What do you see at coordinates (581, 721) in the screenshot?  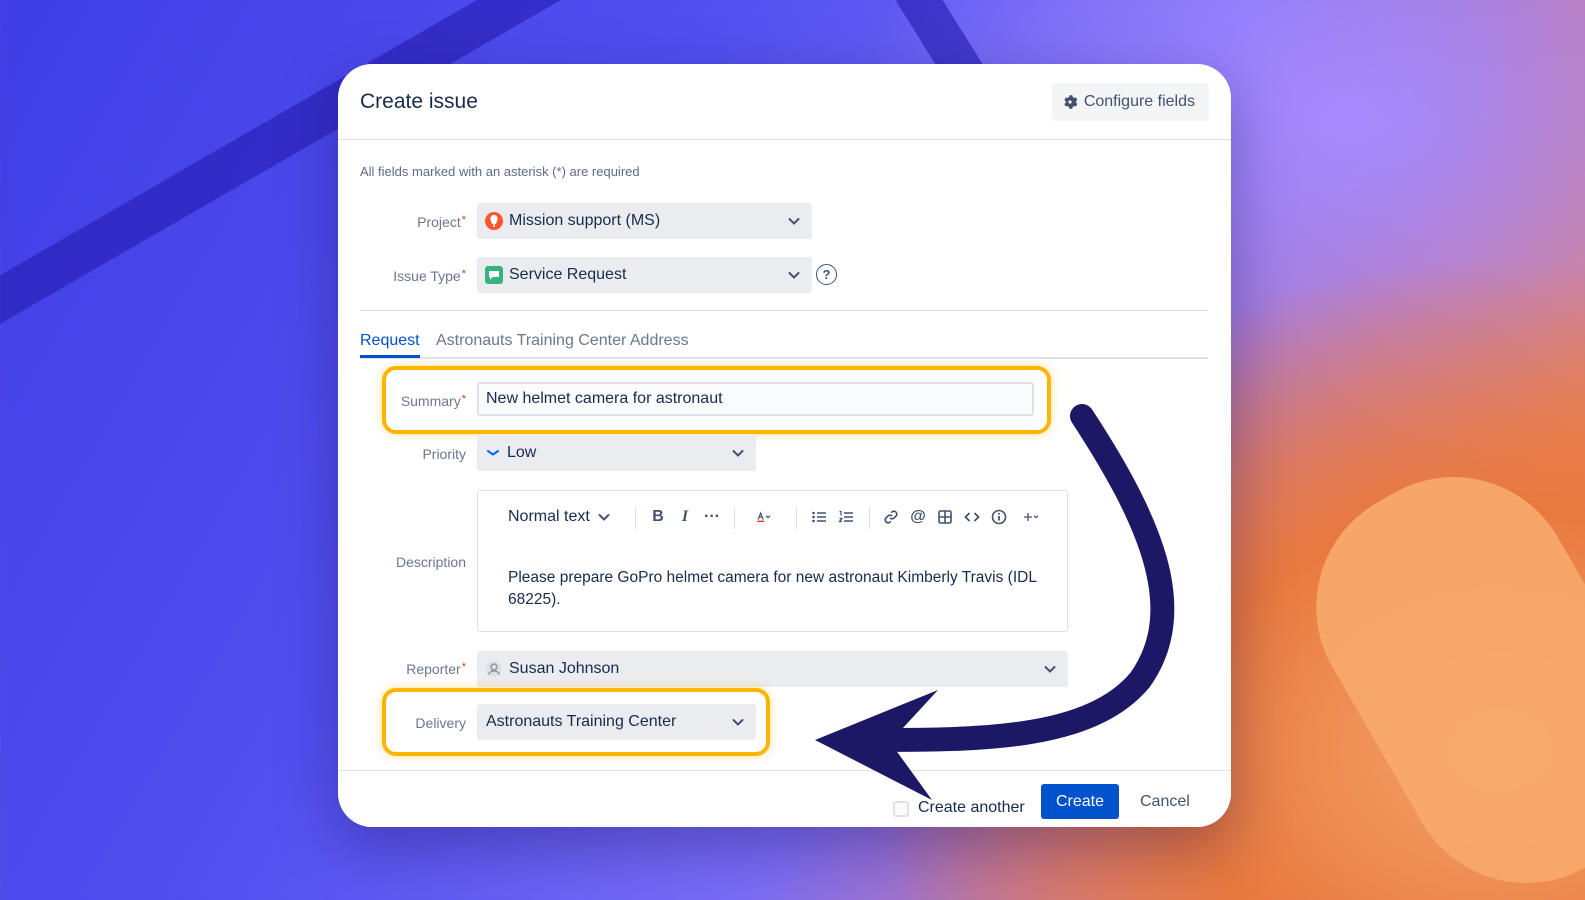 I see `delivery-value: Astronauts Training Center` at bounding box center [581, 721].